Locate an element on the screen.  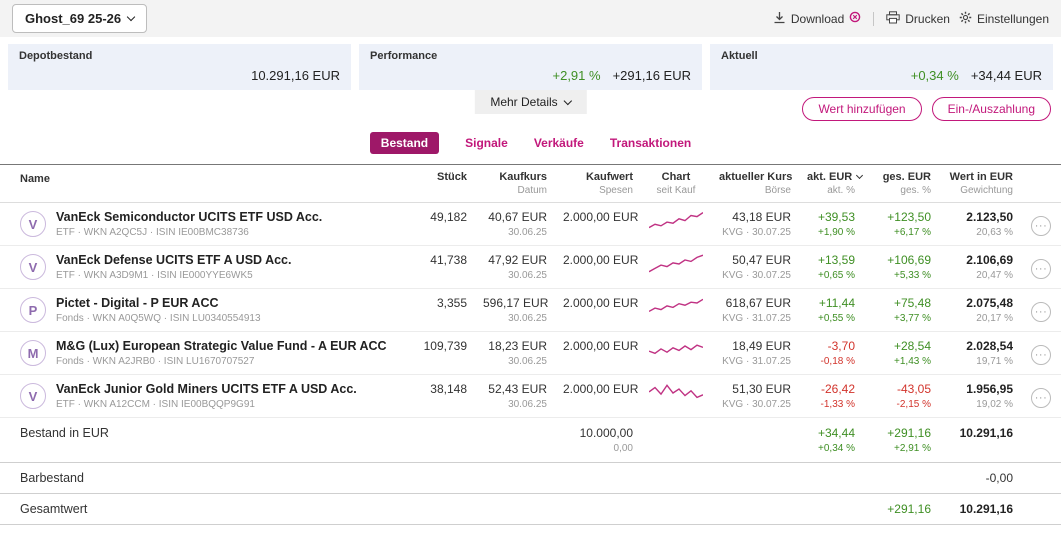
cell-kaufkurs: 596,17 EUR 30.06.25 is located at coordinates (515, 310).